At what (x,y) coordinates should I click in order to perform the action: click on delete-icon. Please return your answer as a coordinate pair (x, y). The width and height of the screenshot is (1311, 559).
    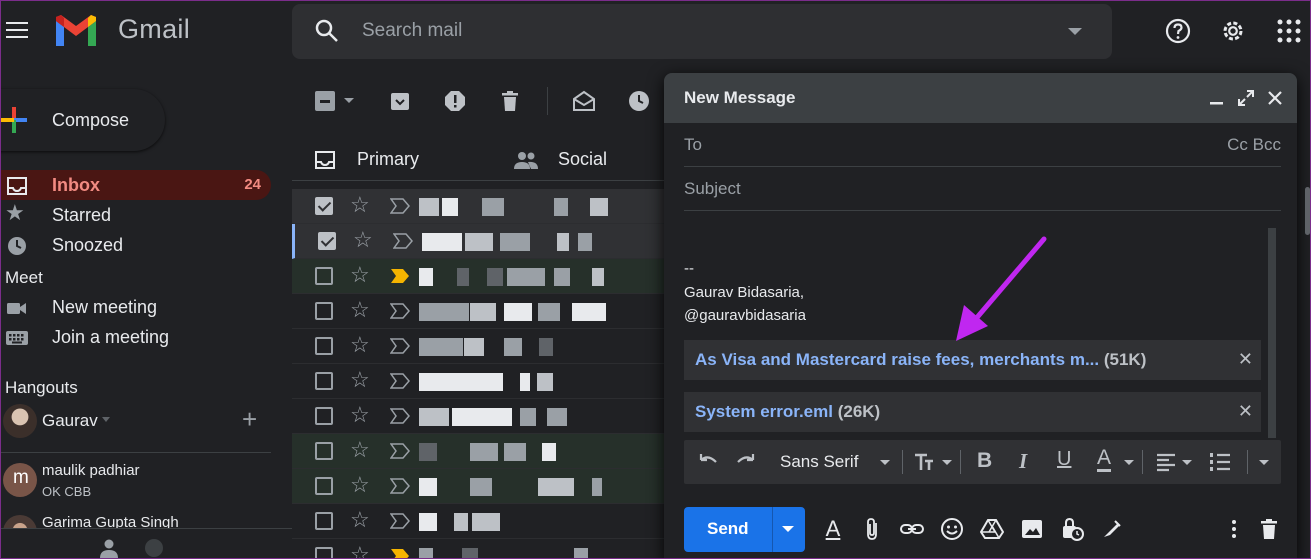
    Looking at the image, I should click on (510, 101).